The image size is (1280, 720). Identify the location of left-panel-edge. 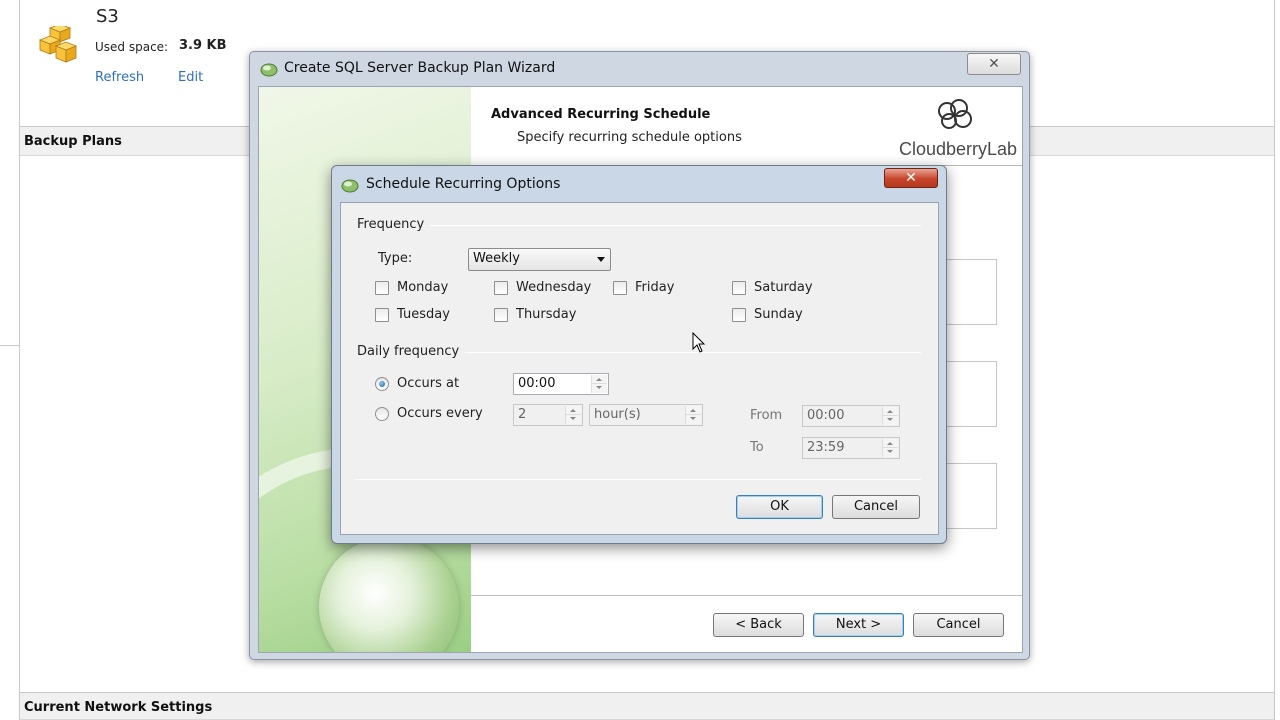
(10, 360).